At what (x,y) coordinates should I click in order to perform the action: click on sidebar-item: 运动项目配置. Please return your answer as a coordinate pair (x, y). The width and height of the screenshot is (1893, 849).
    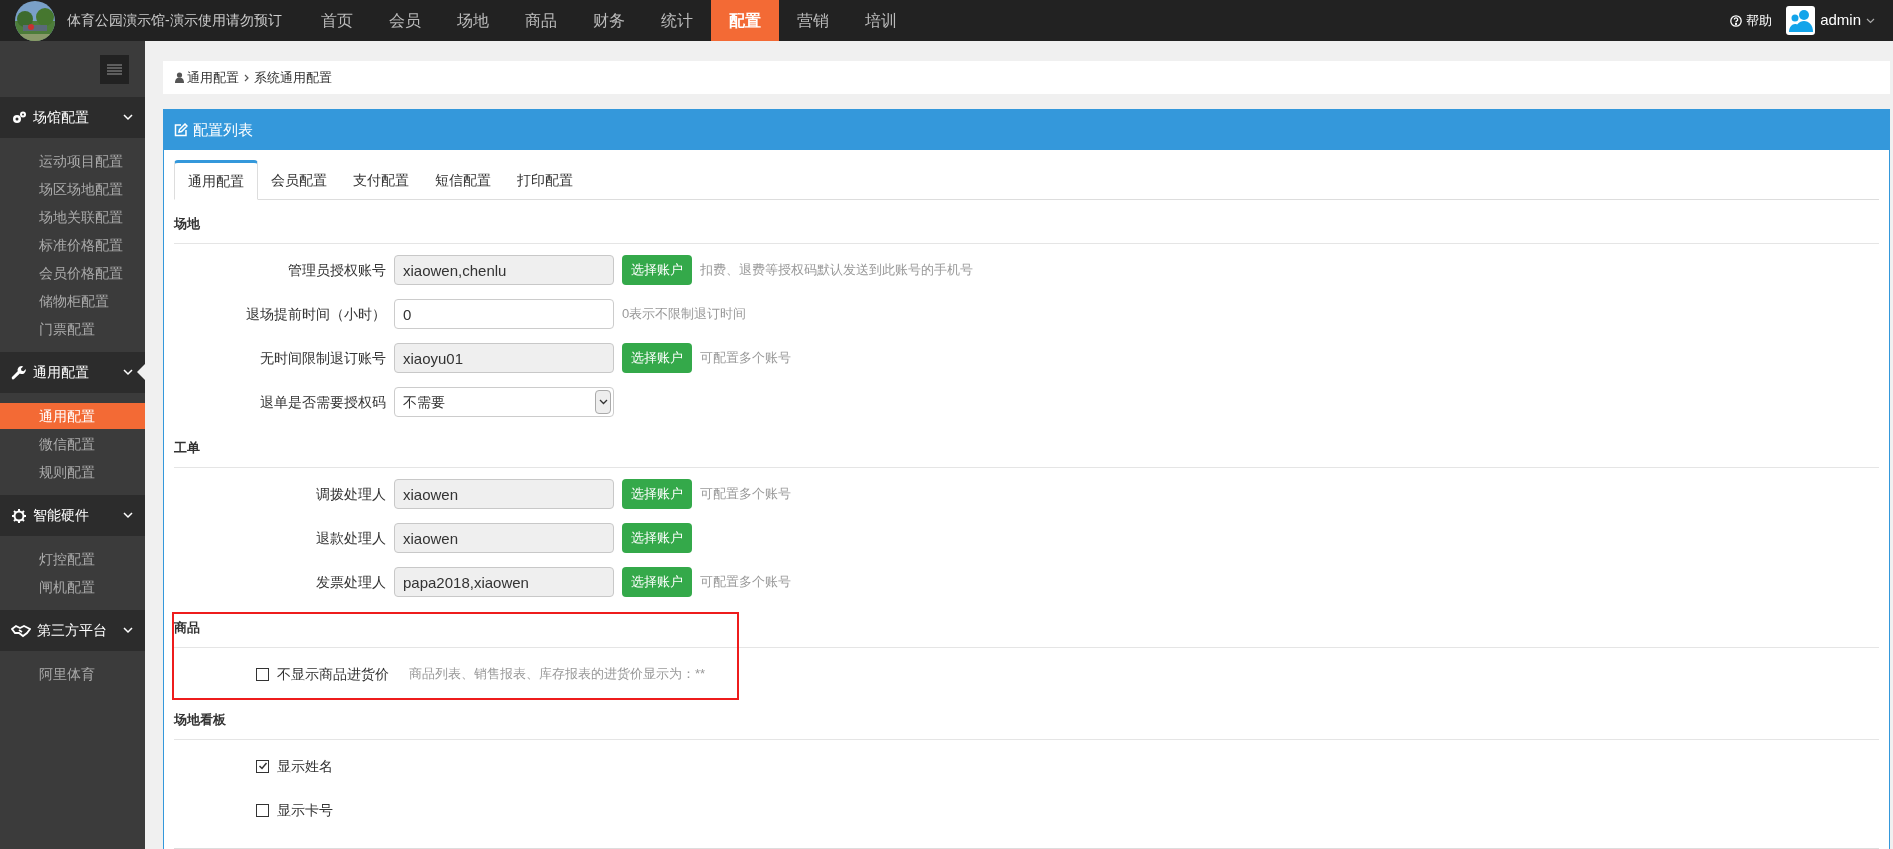
    Looking at the image, I should click on (72, 161).